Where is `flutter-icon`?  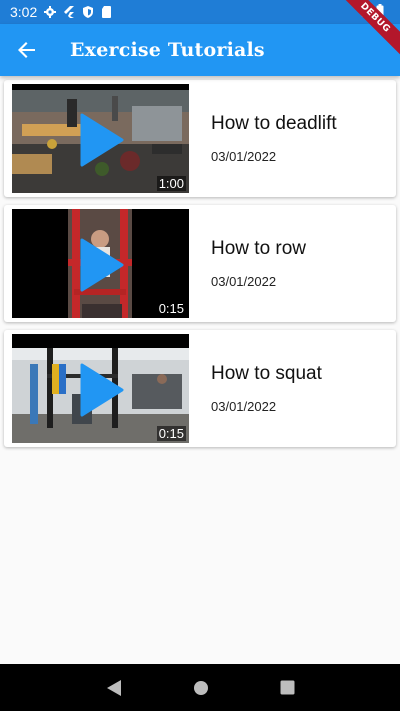
flutter-icon is located at coordinates (69, 12).